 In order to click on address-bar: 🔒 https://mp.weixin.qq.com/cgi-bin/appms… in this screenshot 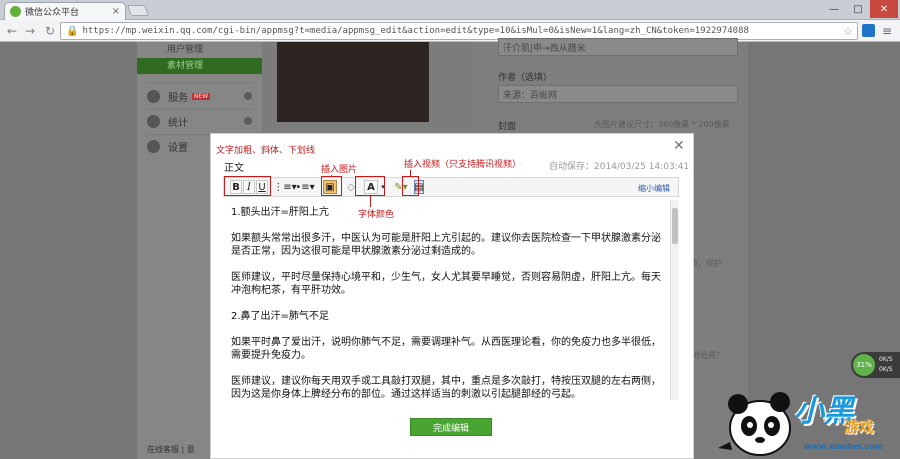, I will do `click(459, 31)`.